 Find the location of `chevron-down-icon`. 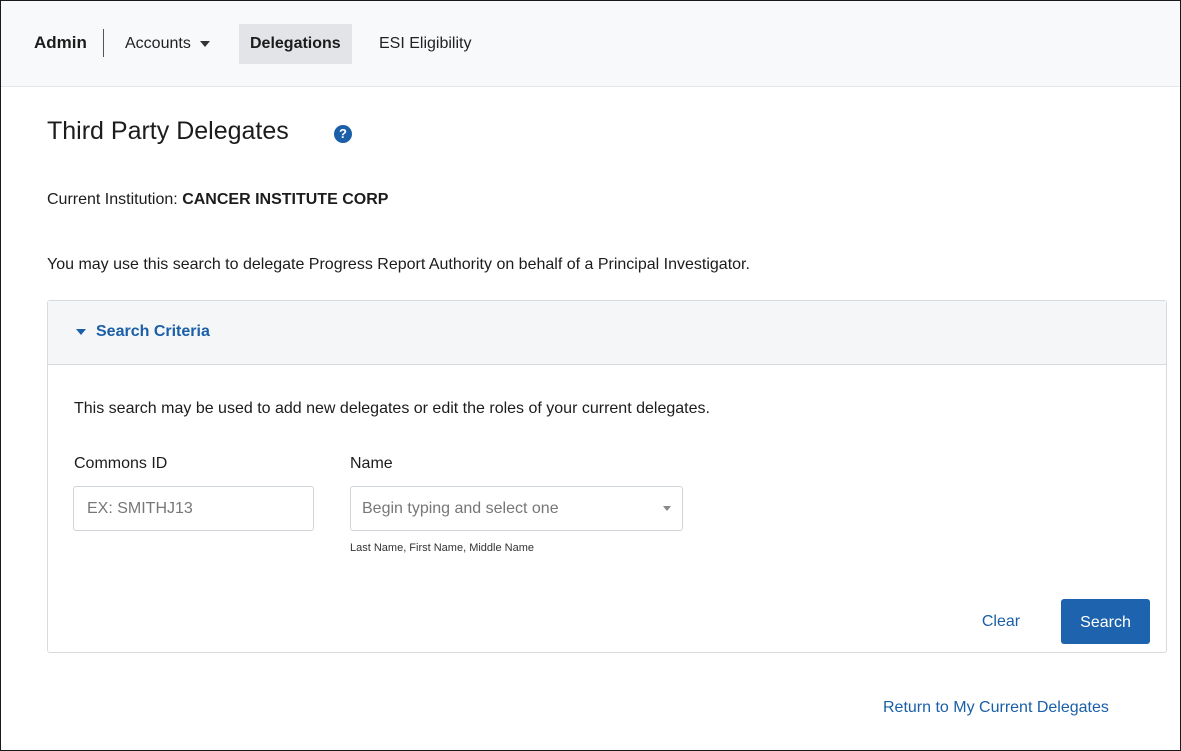

chevron-down-icon is located at coordinates (667, 508).